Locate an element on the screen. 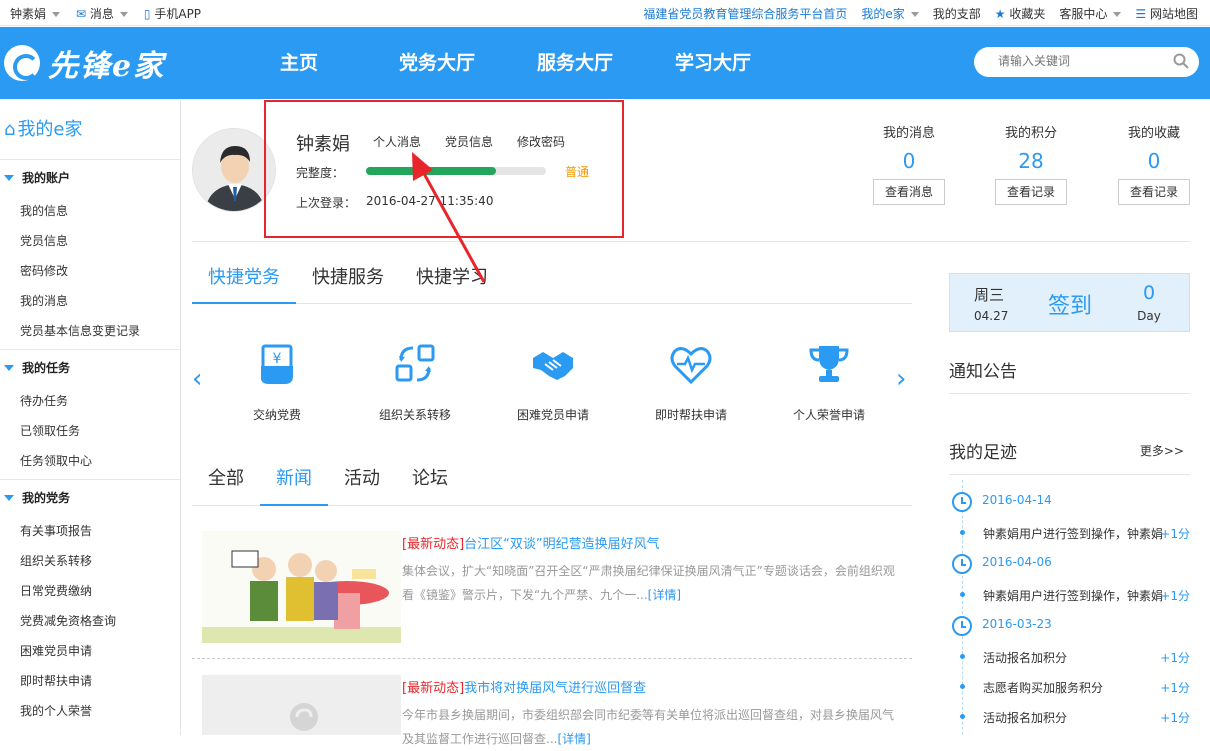 The image size is (1210, 751). sidebar-item-hardship: 困难党员申请 is located at coordinates (90, 651).